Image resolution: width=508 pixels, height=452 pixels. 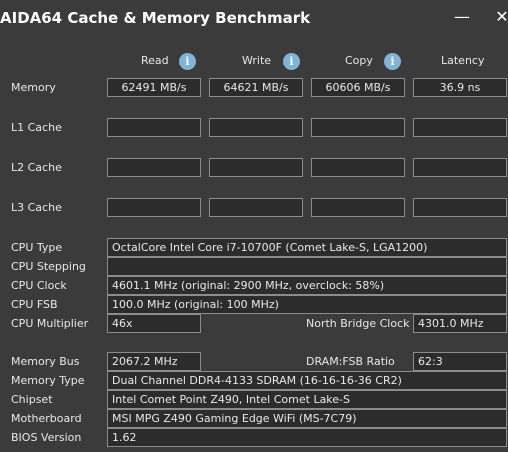 I want to click on cpu-fsb-label: CPU FSB, so click(x=34, y=304).